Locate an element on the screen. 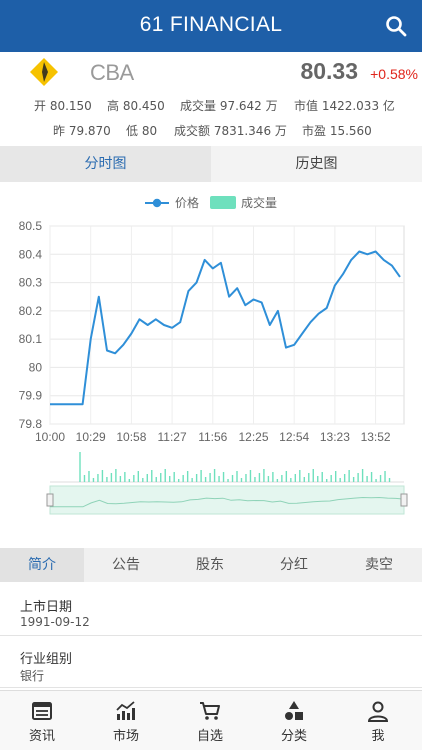 This screenshot has height=750, width=422. chart-type-tabs: 分时图 历史图 is located at coordinates (211, 164).